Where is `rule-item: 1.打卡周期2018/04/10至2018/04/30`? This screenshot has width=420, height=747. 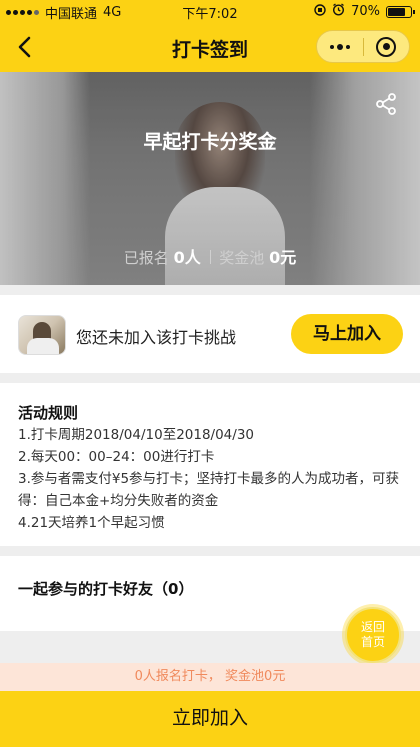
rule-item: 1.打卡周期2018/04/10至2018/04/30 is located at coordinates (136, 435).